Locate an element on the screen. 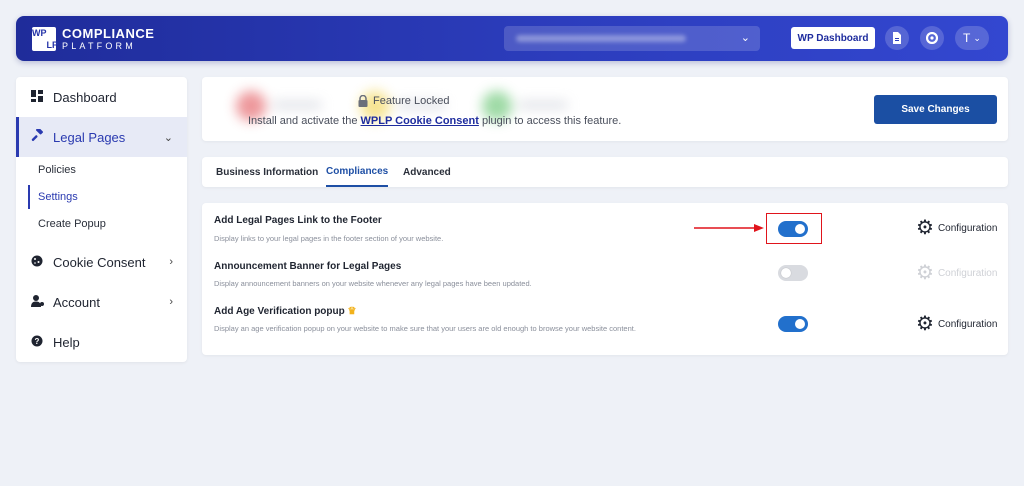 The width and height of the screenshot is (1024, 486). tab-business-information: Business Information is located at coordinates (267, 172).